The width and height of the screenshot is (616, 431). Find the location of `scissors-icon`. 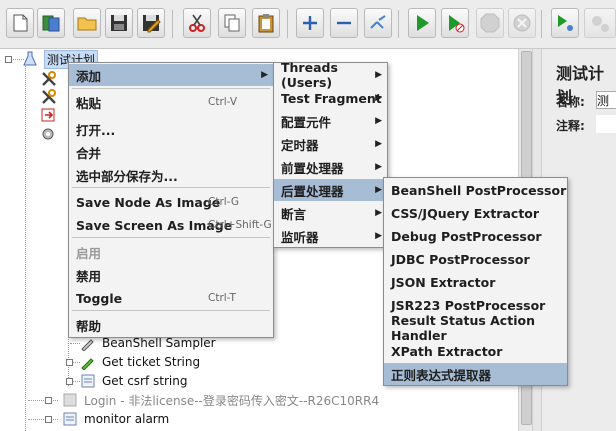

scissors-icon is located at coordinates (197, 23).